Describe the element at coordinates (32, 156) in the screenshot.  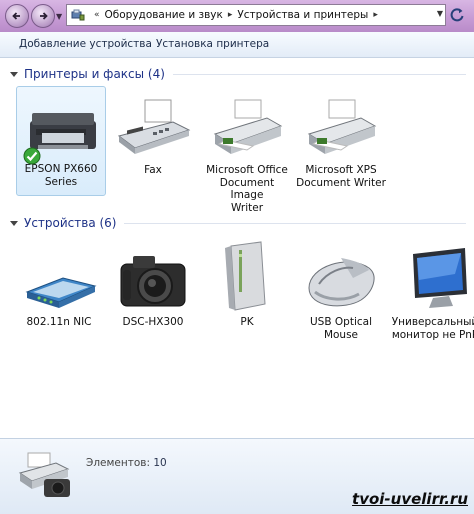
I see `default-check-icon` at that location.